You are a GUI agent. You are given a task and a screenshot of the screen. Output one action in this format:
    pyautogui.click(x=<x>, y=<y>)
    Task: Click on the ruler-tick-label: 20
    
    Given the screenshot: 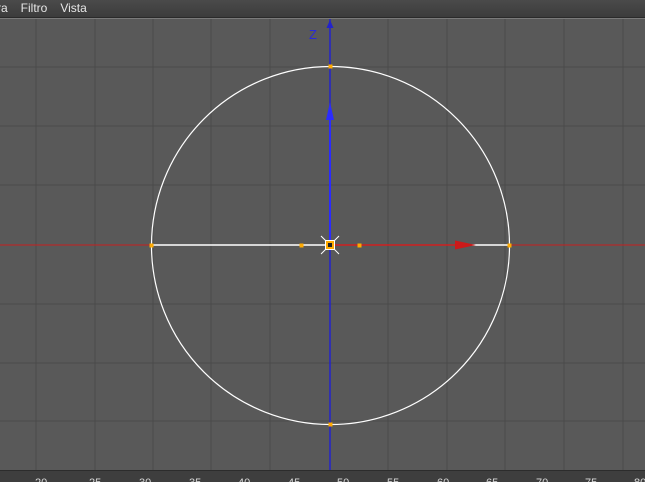 What is the action you would take?
    pyautogui.click(x=41, y=479)
    